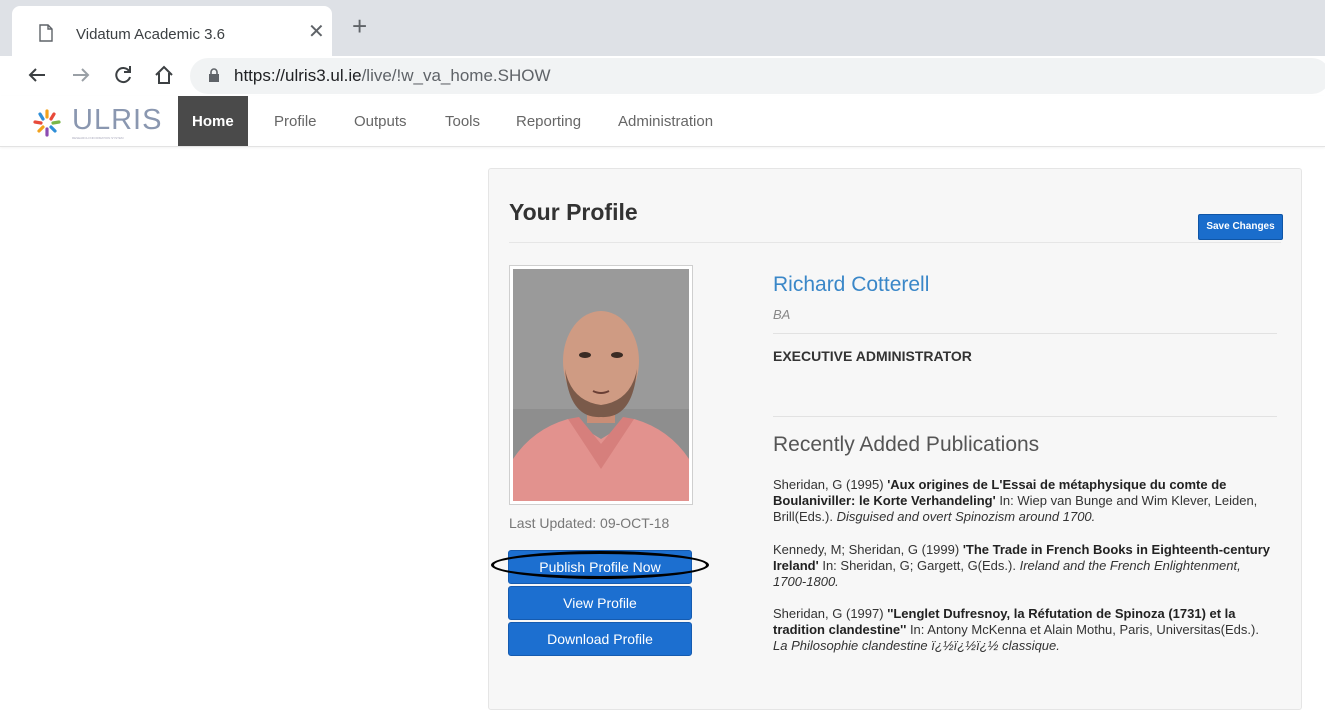 This screenshot has height=710, width=1325. Describe the element at coordinates (548, 121) in the screenshot. I see `nav-reporting: Reporting` at that location.